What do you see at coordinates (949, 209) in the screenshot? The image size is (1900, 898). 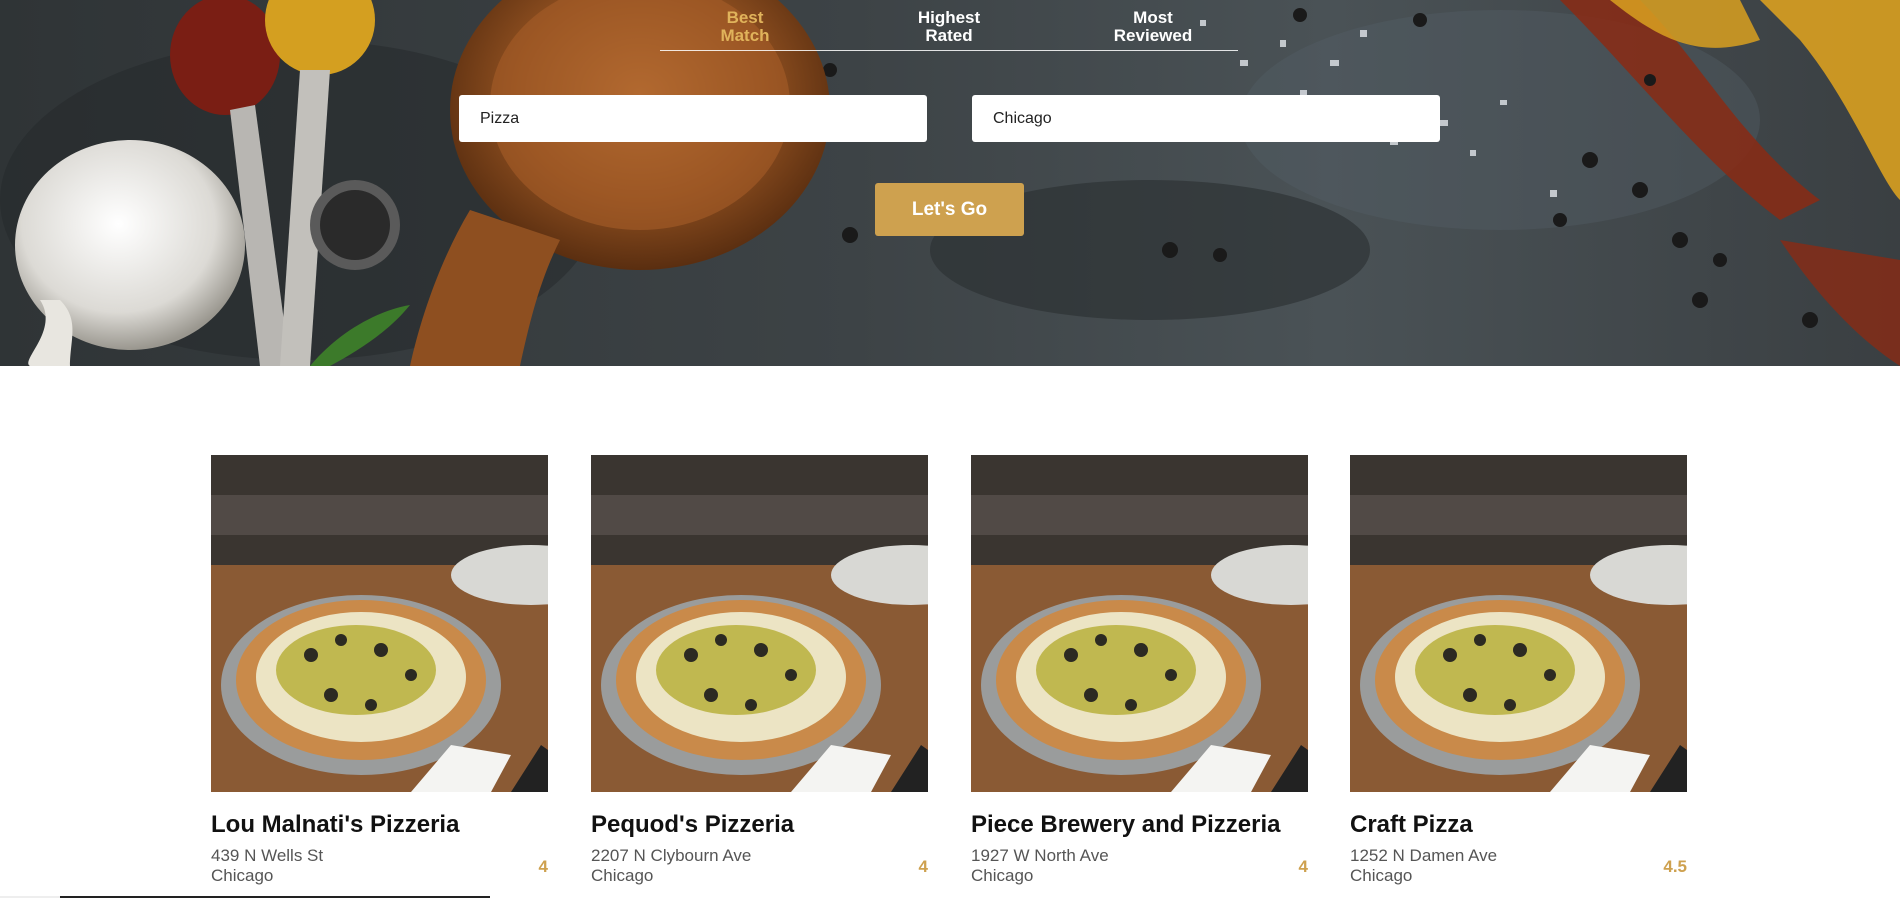 I see `lets-go-button: Let's Go` at bounding box center [949, 209].